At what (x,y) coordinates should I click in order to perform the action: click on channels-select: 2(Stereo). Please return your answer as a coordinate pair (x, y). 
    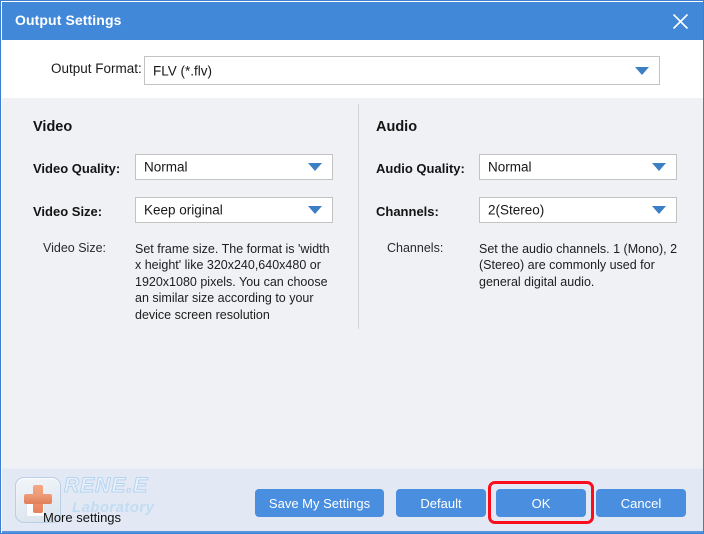
    Looking at the image, I should click on (578, 210).